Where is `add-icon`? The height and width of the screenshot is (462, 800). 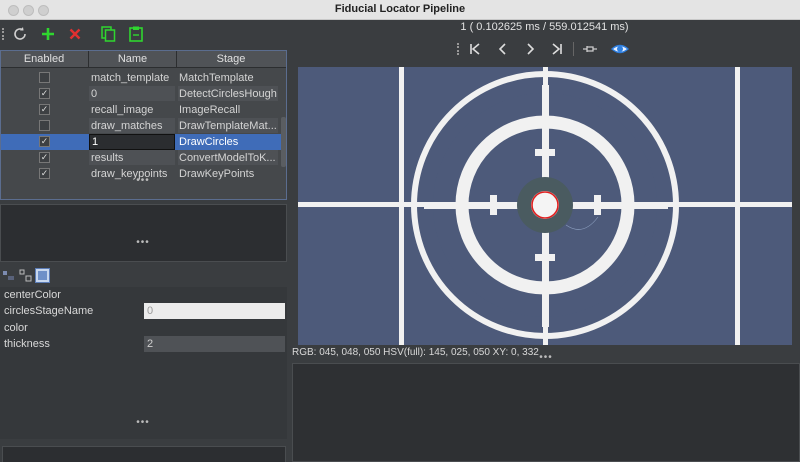
add-icon is located at coordinates (48, 34).